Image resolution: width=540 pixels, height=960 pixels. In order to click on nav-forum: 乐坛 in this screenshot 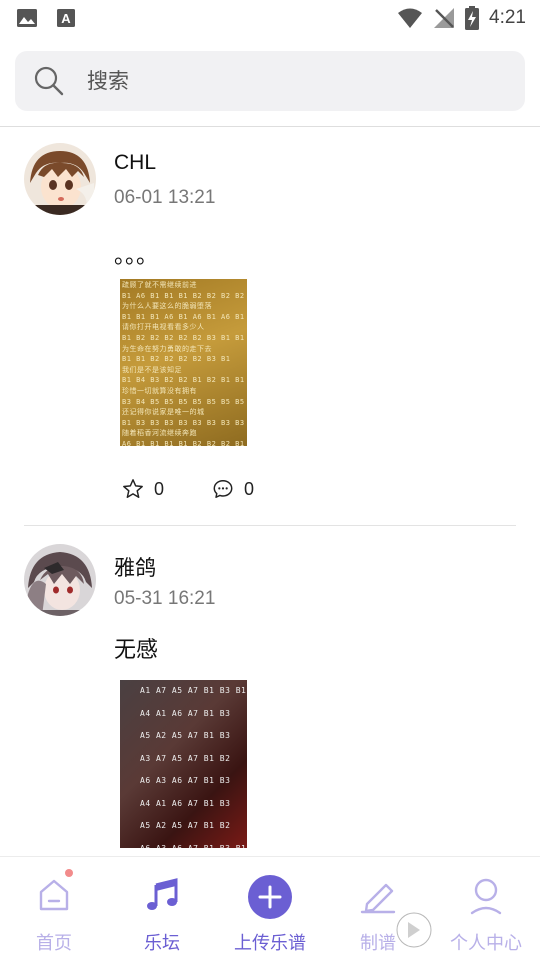, I will do `click(162, 908)`.